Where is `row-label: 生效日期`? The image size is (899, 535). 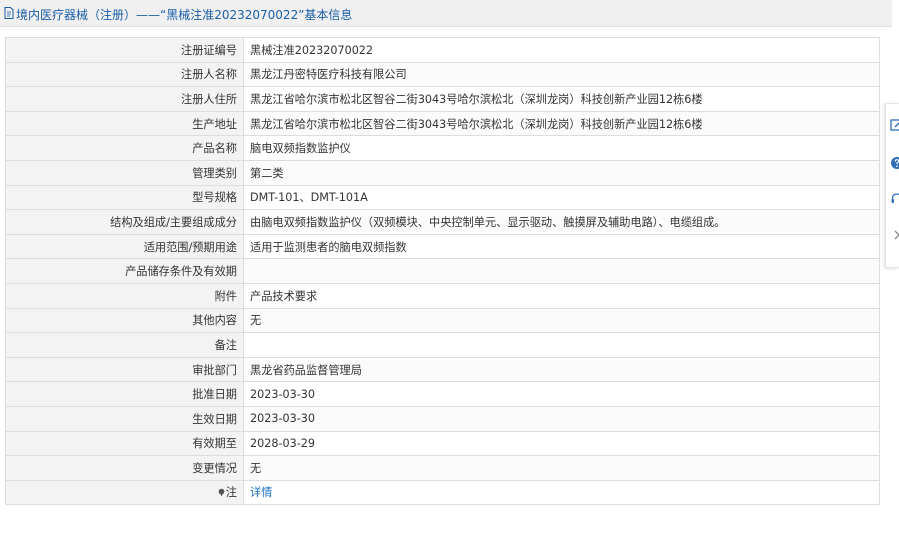
row-label: 生效日期 is located at coordinates (124, 418).